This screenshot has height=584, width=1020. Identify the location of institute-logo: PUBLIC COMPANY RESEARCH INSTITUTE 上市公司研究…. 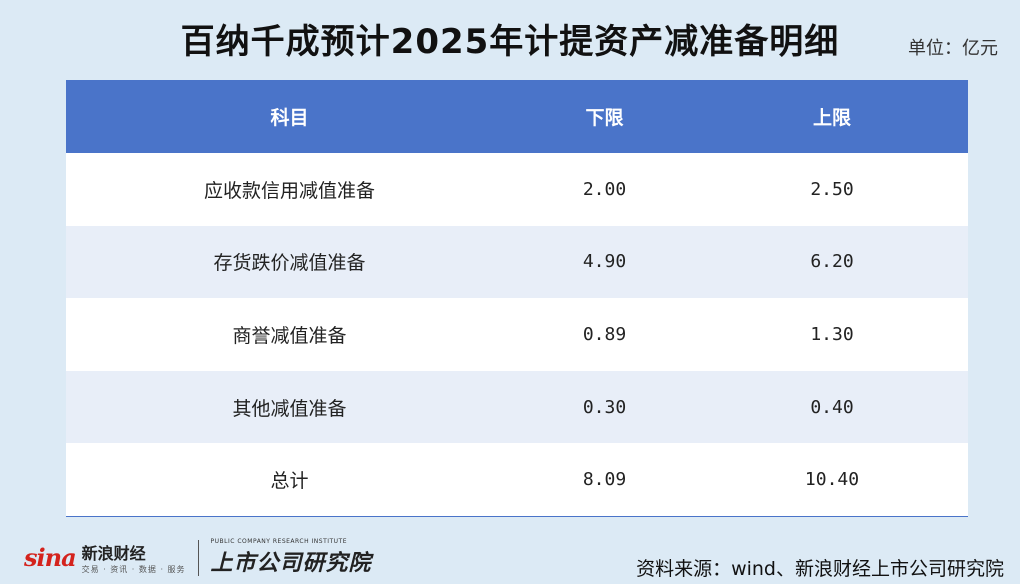
(291, 557).